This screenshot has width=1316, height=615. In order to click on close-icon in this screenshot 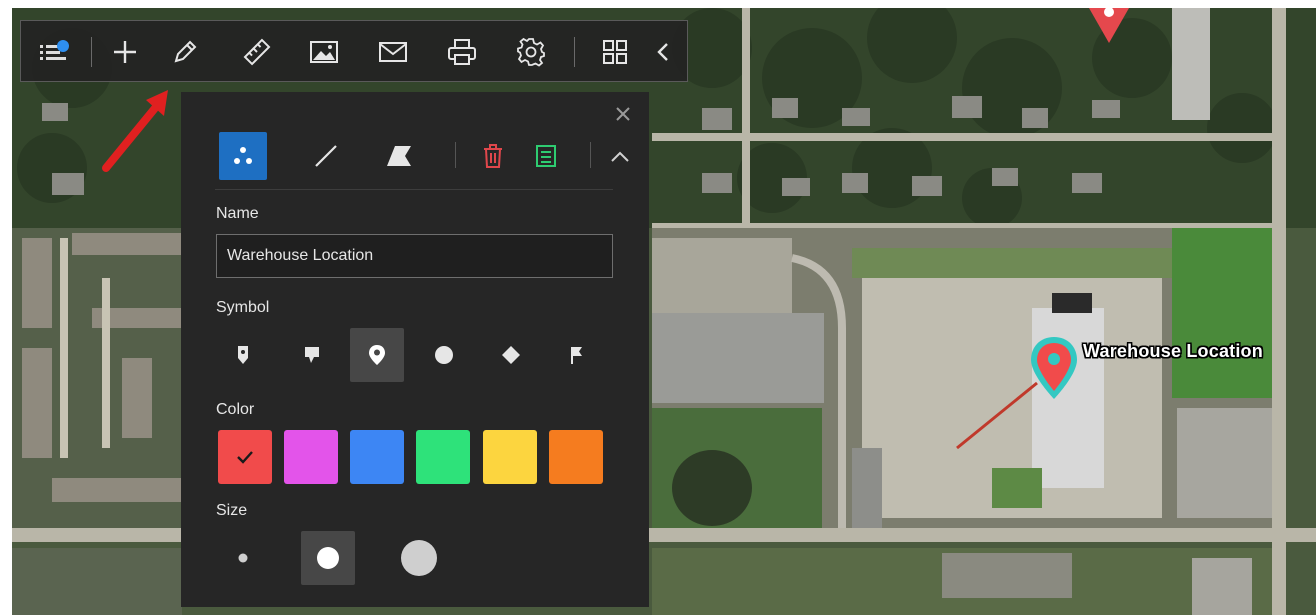, I will do `click(623, 114)`.